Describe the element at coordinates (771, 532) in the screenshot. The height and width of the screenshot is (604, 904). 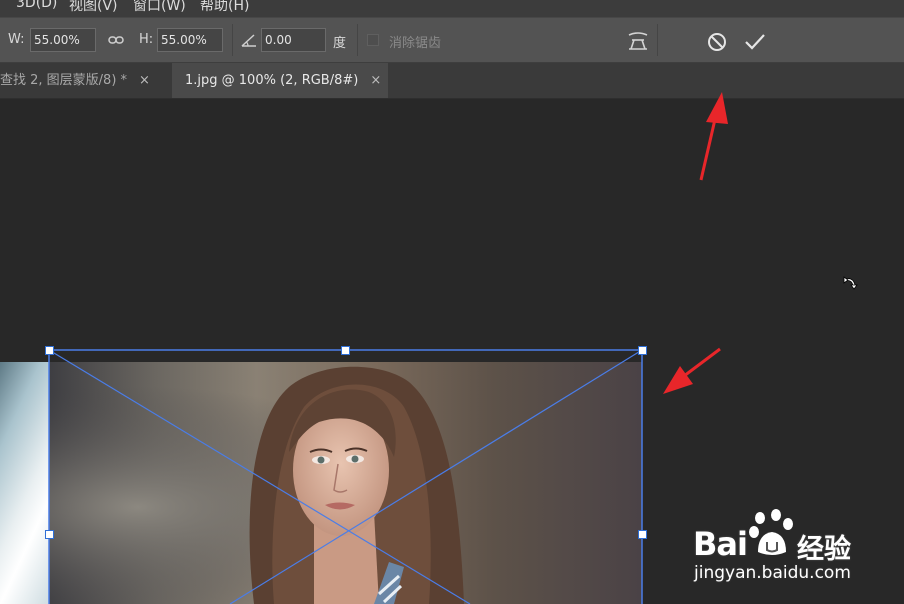
I see `paw-logo-icon` at that location.